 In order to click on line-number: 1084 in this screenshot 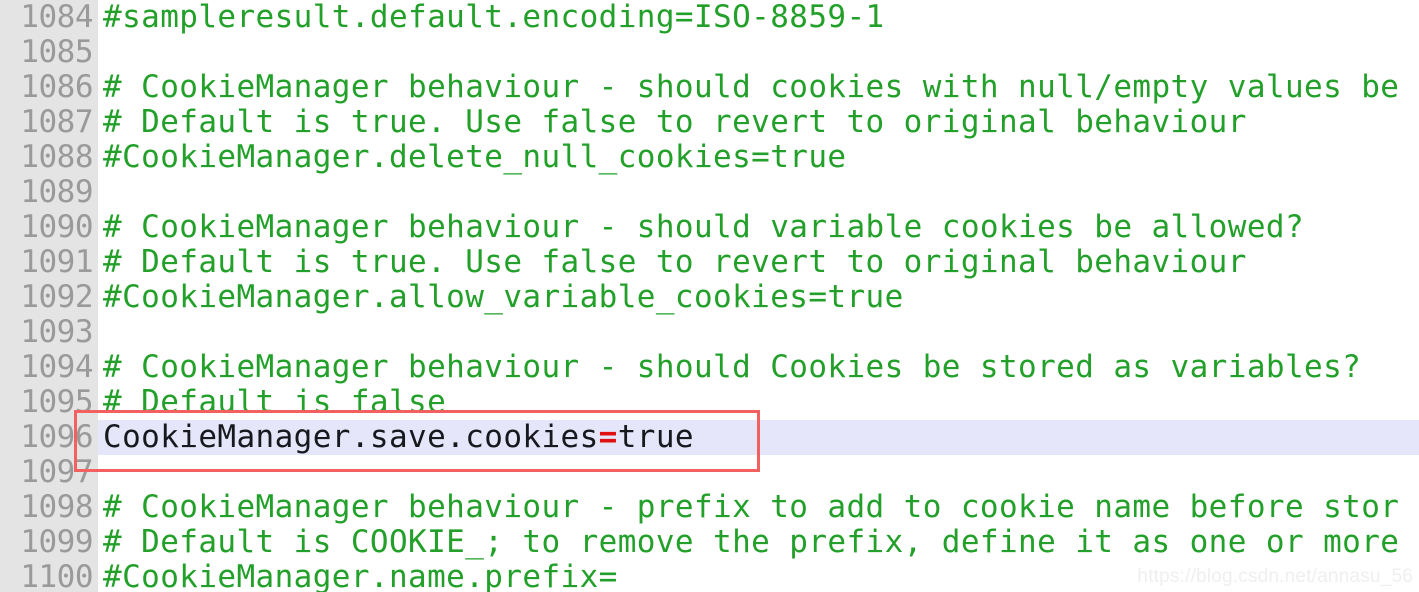, I will do `click(56, 17)`.